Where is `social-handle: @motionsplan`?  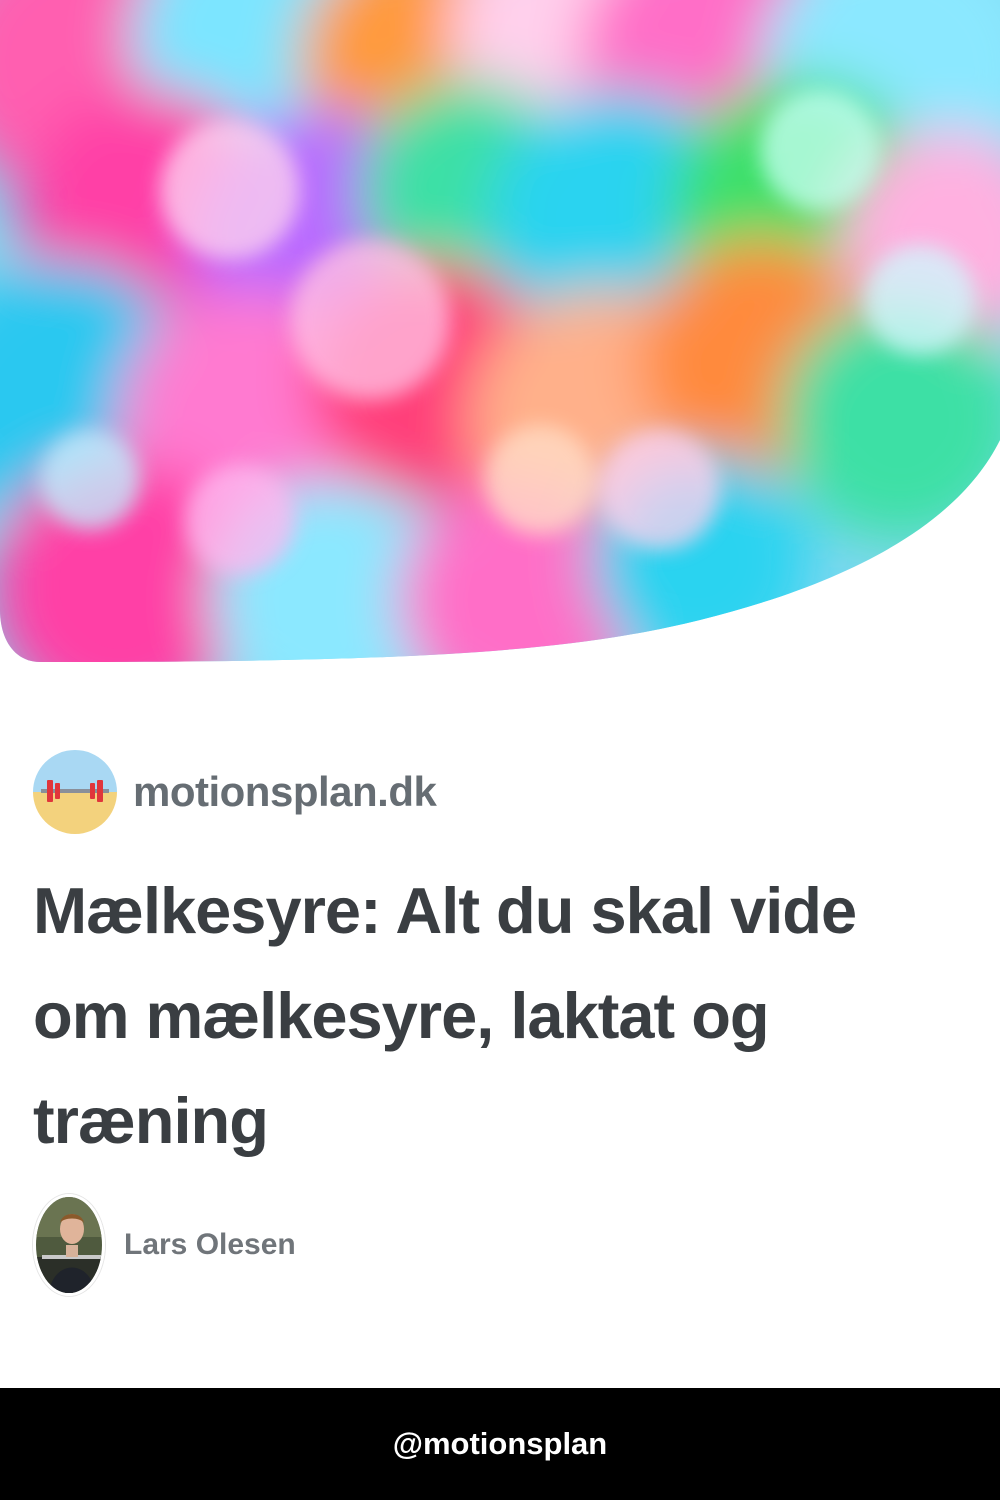
social-handle: @motionsplan is located at coordinates (500, 1444).